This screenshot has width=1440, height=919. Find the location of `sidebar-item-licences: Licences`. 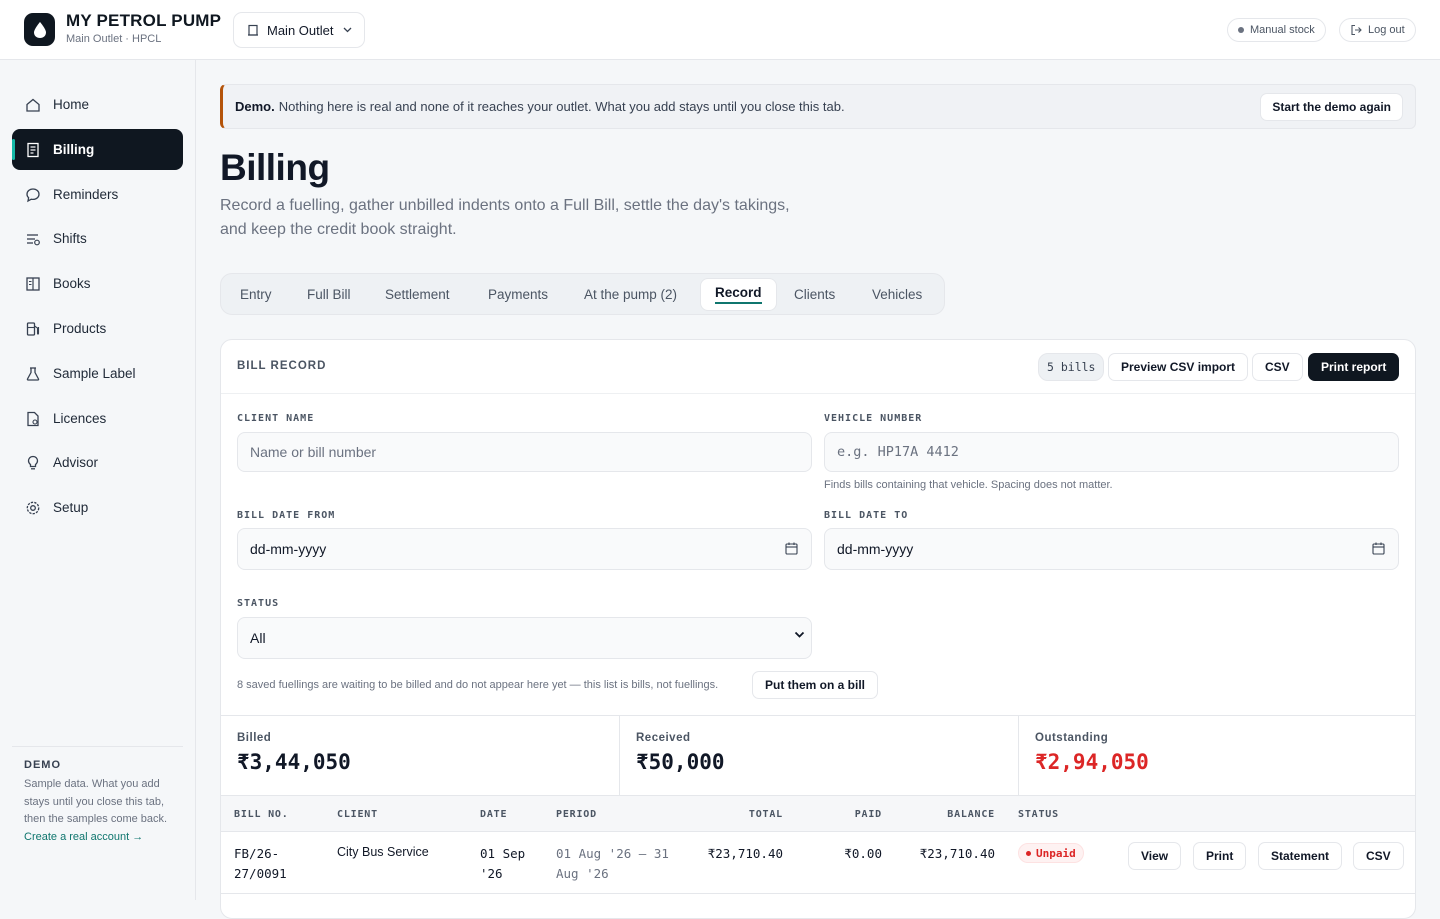

sidebar-item-licences: Licences is located at coordinates (97, 418).